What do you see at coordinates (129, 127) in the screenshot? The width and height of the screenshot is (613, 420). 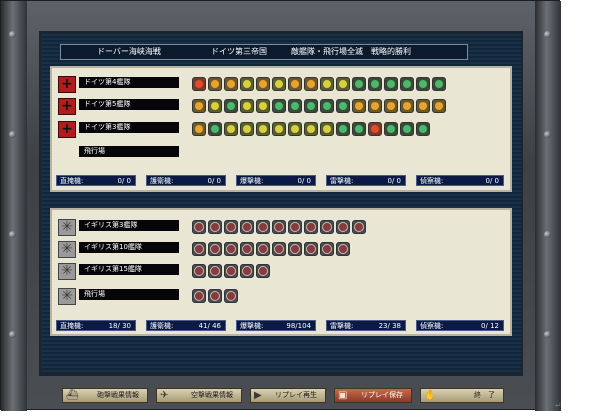 I see `fleet-label: ドイツ第3艦隊` at bounding box center [129, 127].